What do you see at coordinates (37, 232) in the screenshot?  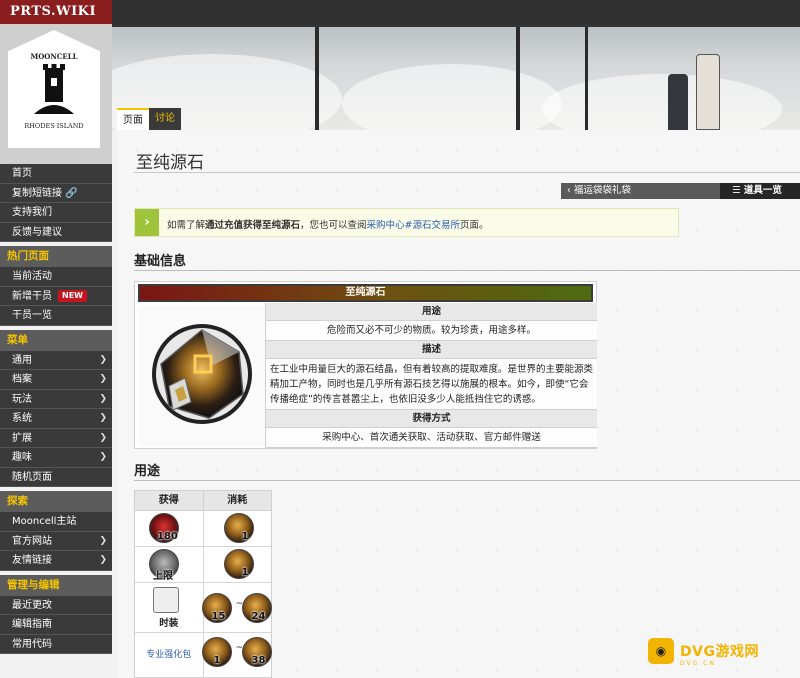 I see `sidebar-item-label: 反馈与建议` at bounding box center [37, 232].